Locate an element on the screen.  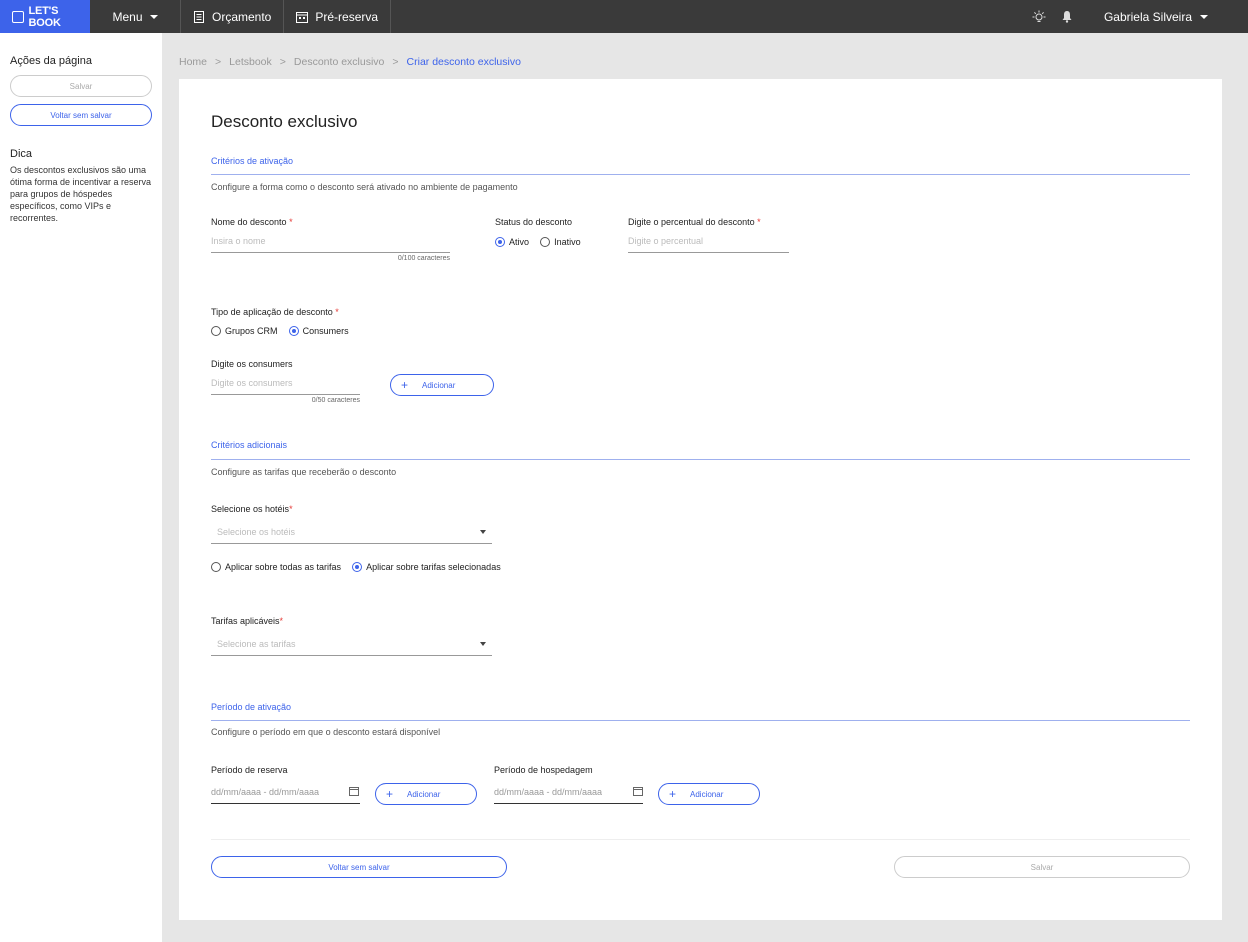
status-radio-group: Ativo Inativo is located at coordinates (542, 243).